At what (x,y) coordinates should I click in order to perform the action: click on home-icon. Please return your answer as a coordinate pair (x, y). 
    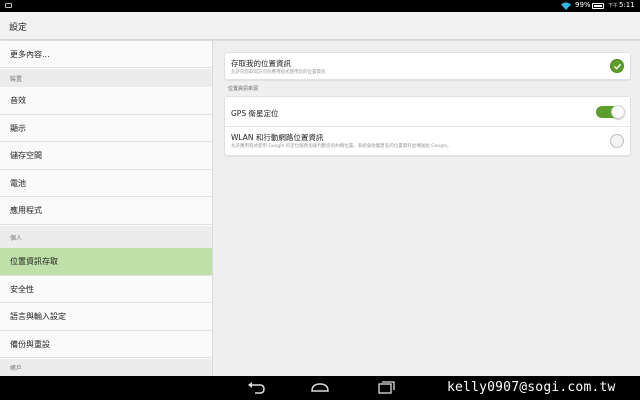
    Looking at the image, I should click on (320, 388).